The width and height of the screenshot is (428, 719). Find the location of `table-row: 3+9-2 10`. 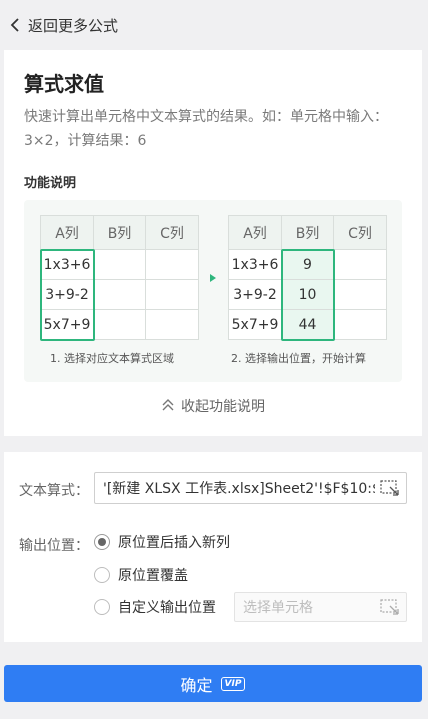

table-row: 3+9-2 10 is located at coordinates (307, 294).